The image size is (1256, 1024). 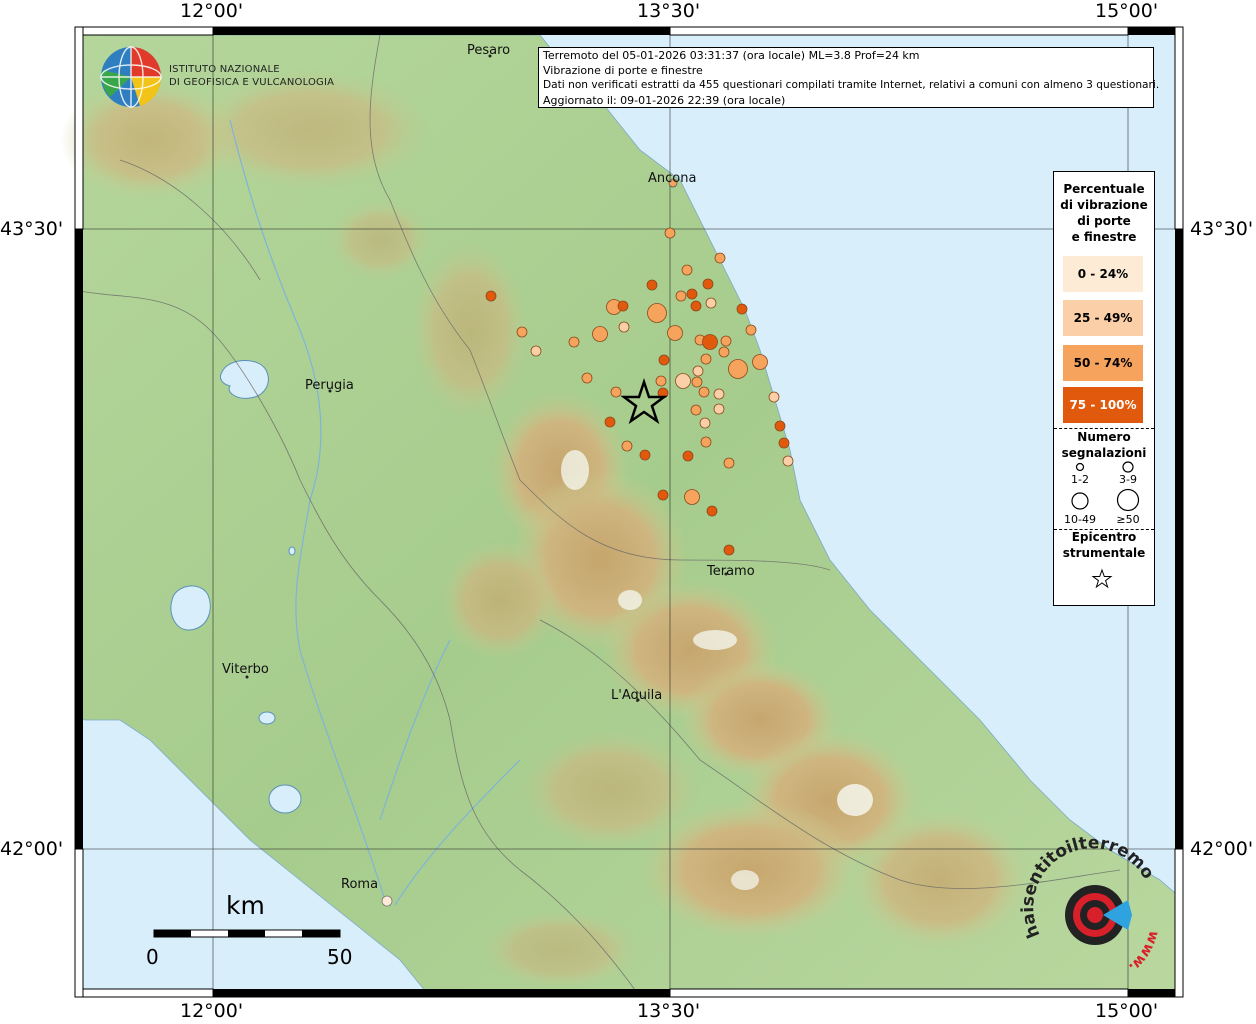 What do you see at coordinates (131, 77) in the screenshot?
I see `ingv-logo-icon` at bounding box center [131, 77].